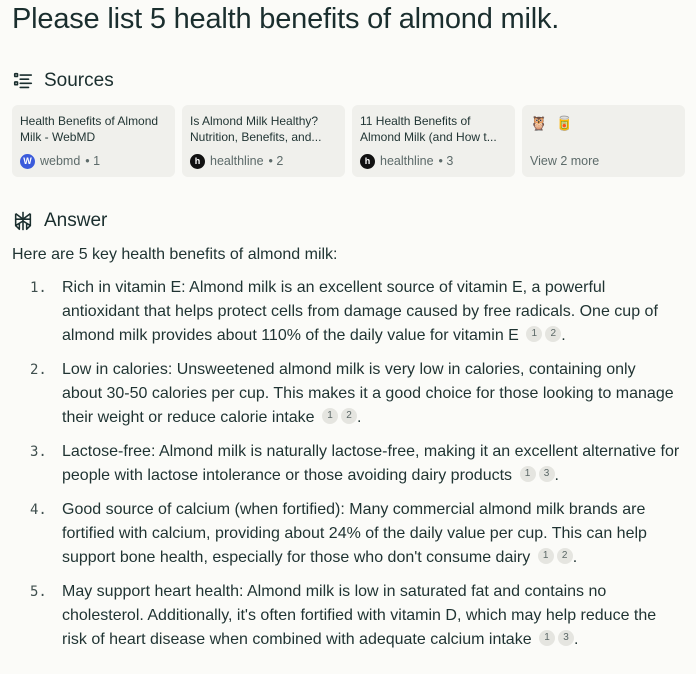  I want to click on list-number: 3., so click(38, 452).